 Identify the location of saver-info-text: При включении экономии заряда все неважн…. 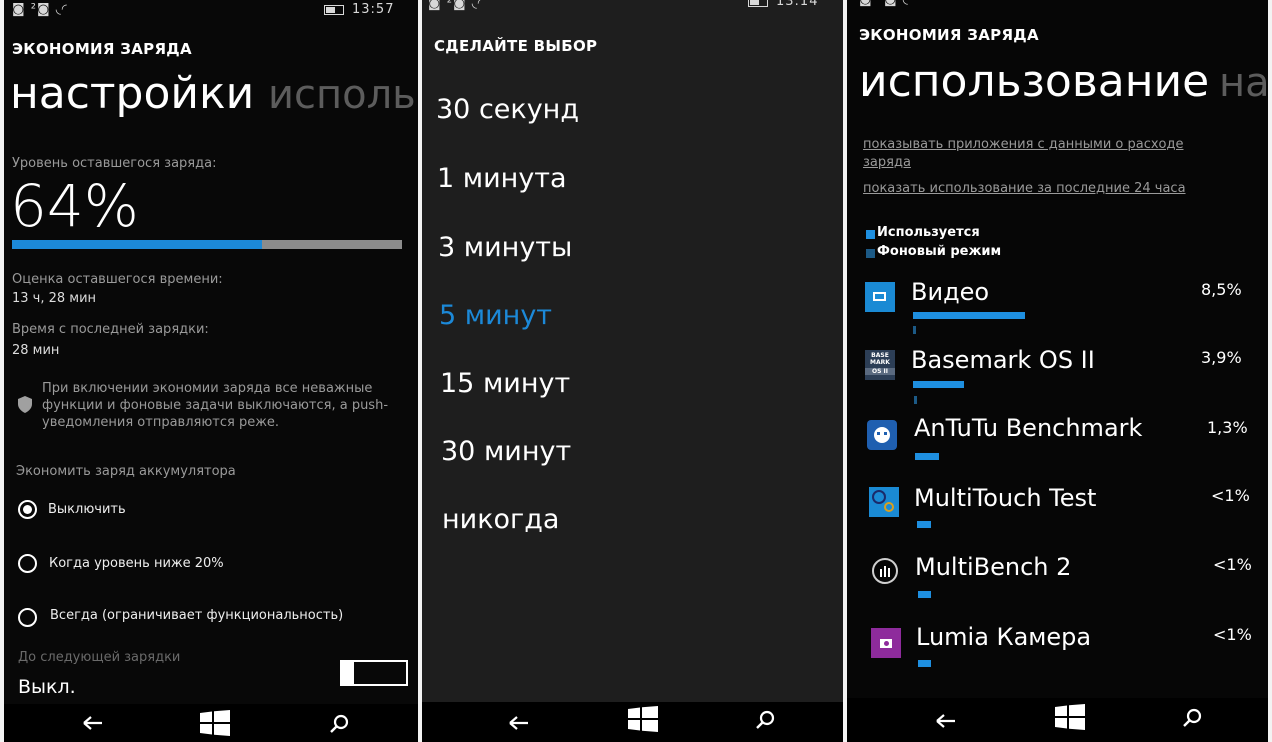
(215, 405).